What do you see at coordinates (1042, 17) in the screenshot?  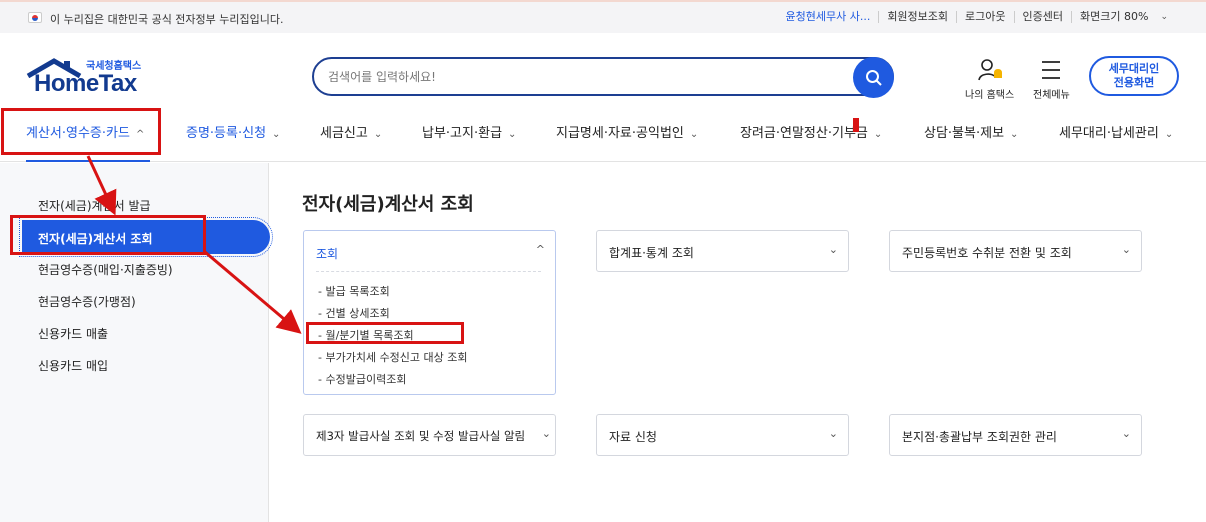 I see `cert-center-link: 인증센터` at bounding box center [1042, 17].